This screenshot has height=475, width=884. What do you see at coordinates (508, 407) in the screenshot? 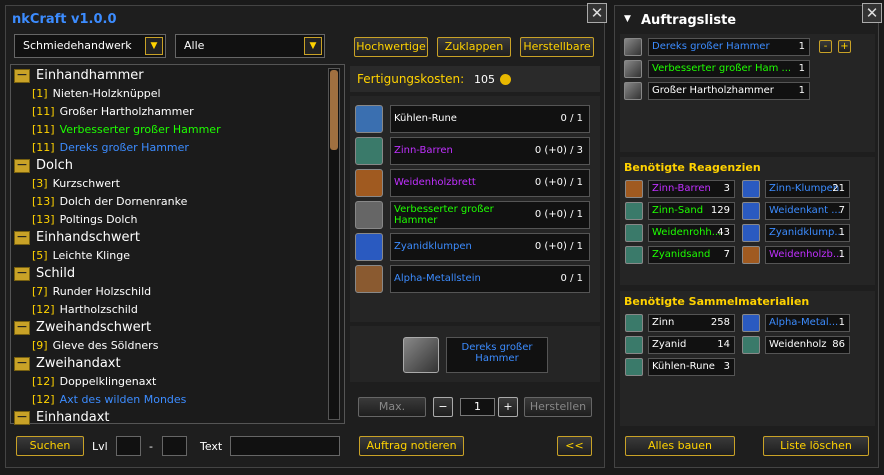
I see `quantity-plus-button: +` at bounding box center [508, 407].